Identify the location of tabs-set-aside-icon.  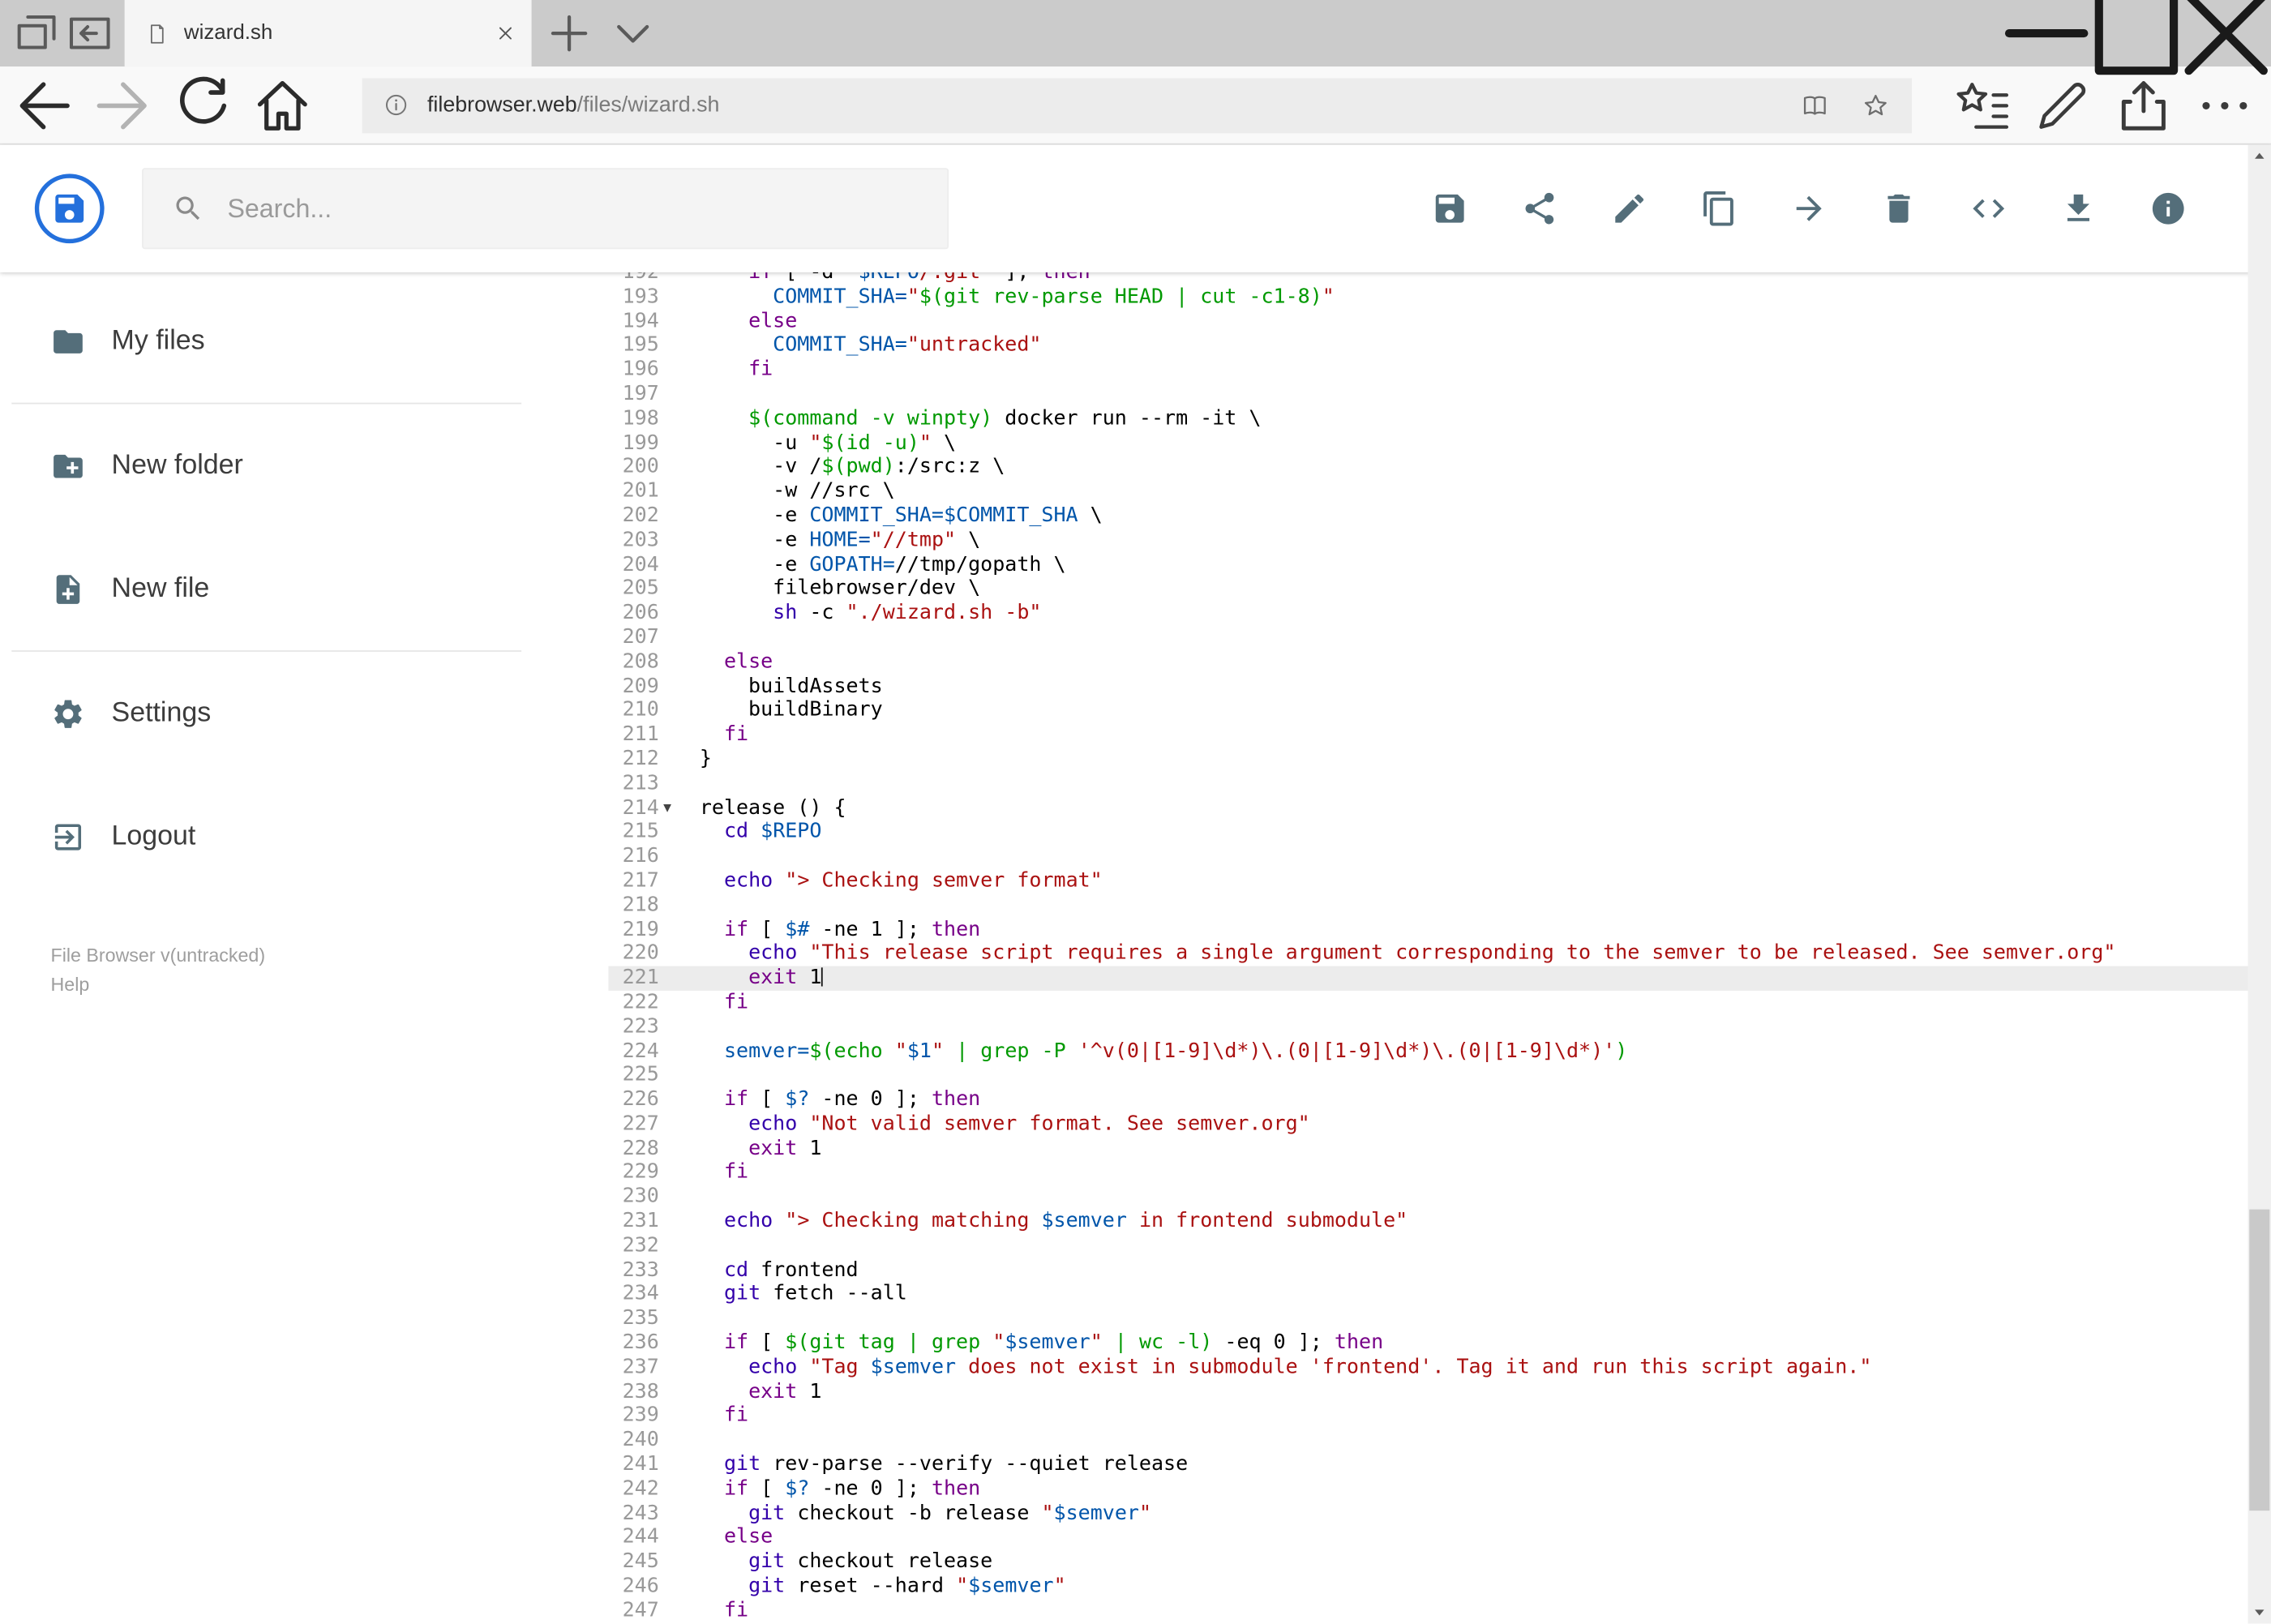
(37, 33).